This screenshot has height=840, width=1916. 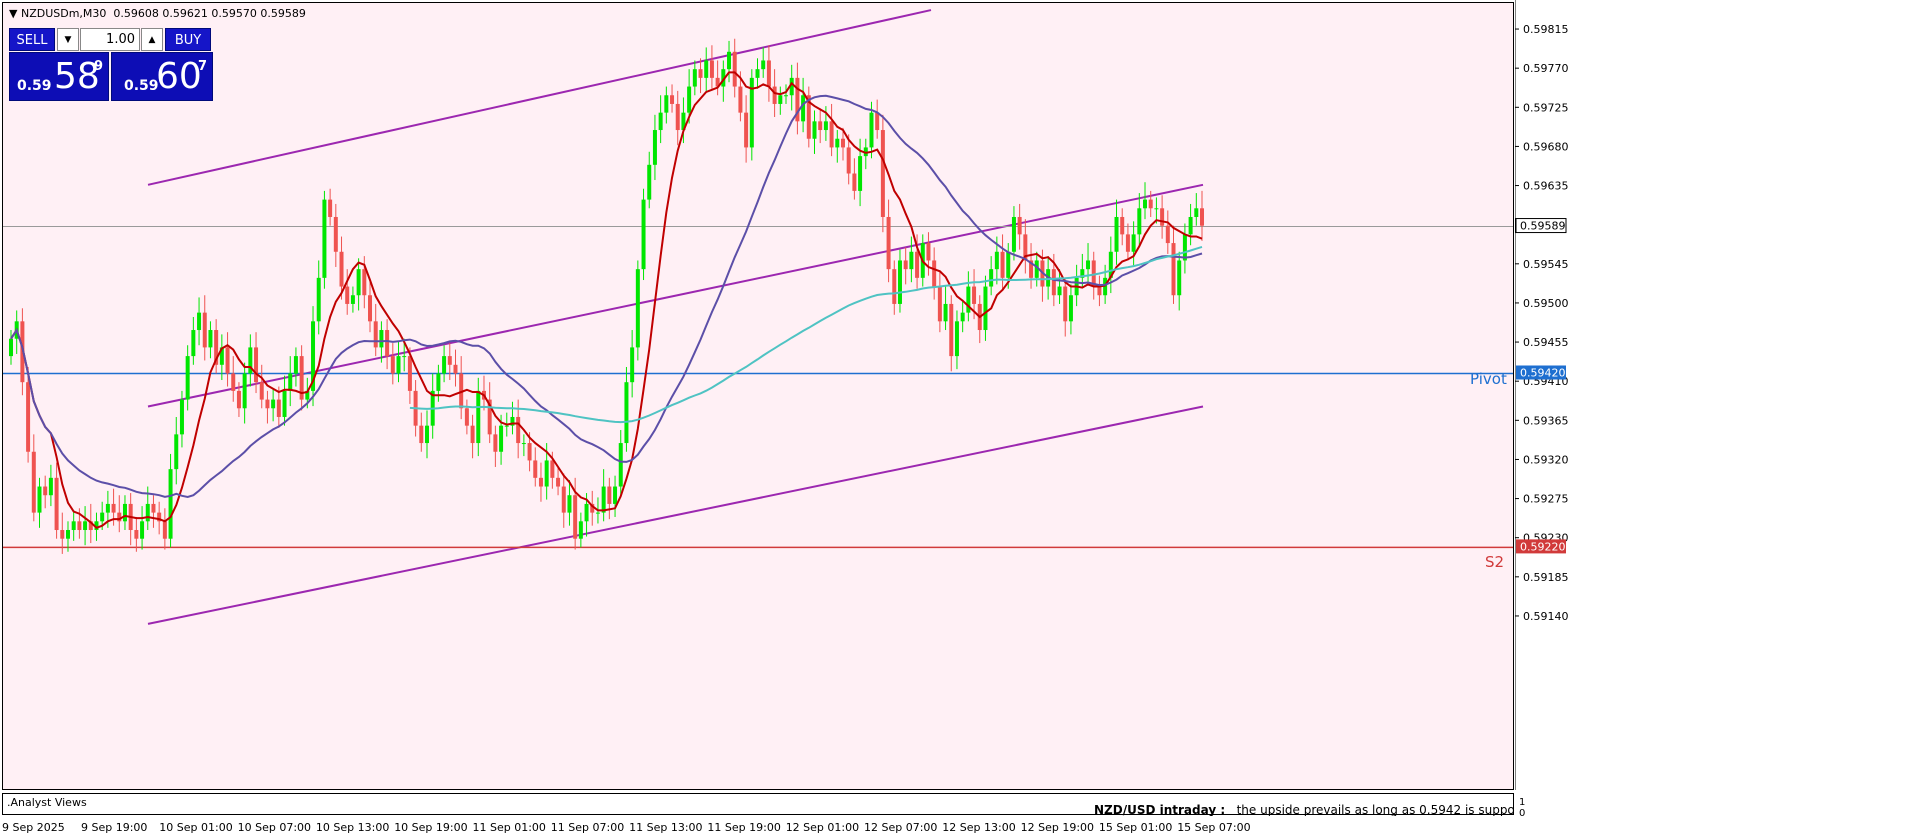 I want to click on time-axis-label: 9 Sep 2025, so click(x=33, y=827).